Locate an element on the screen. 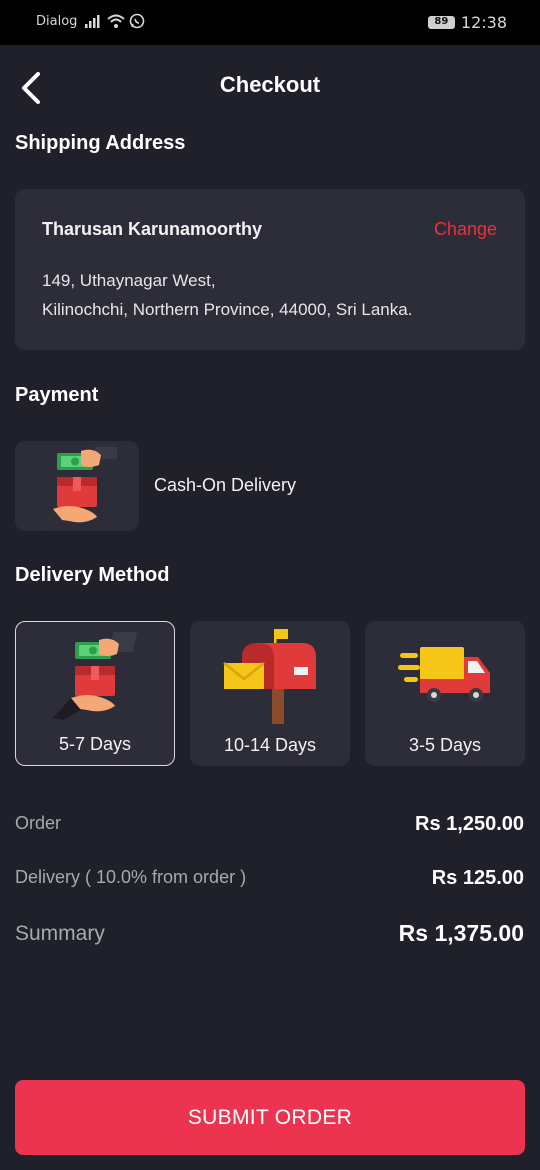  change-address-link: Change is located at coordinates (465, 229).